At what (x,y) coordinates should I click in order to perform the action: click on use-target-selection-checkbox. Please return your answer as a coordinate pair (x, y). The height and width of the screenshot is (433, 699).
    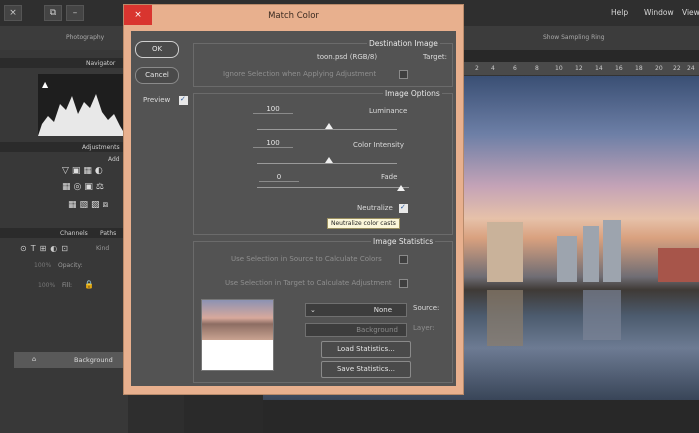
    Looking at the image, I should click on (403, 283).